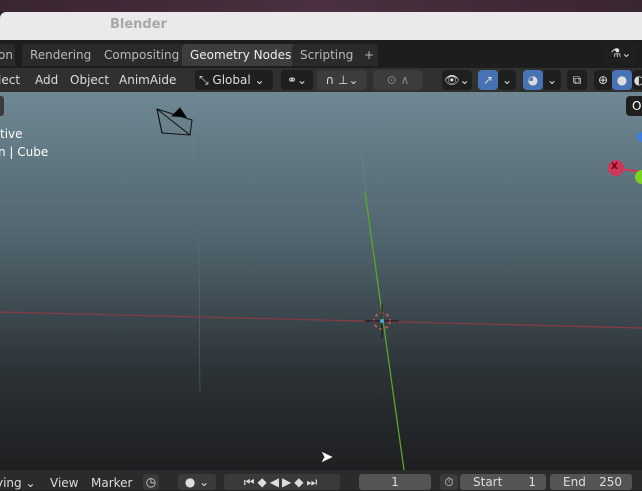  I want to click on orientation-value: Global, so click(231, 80).